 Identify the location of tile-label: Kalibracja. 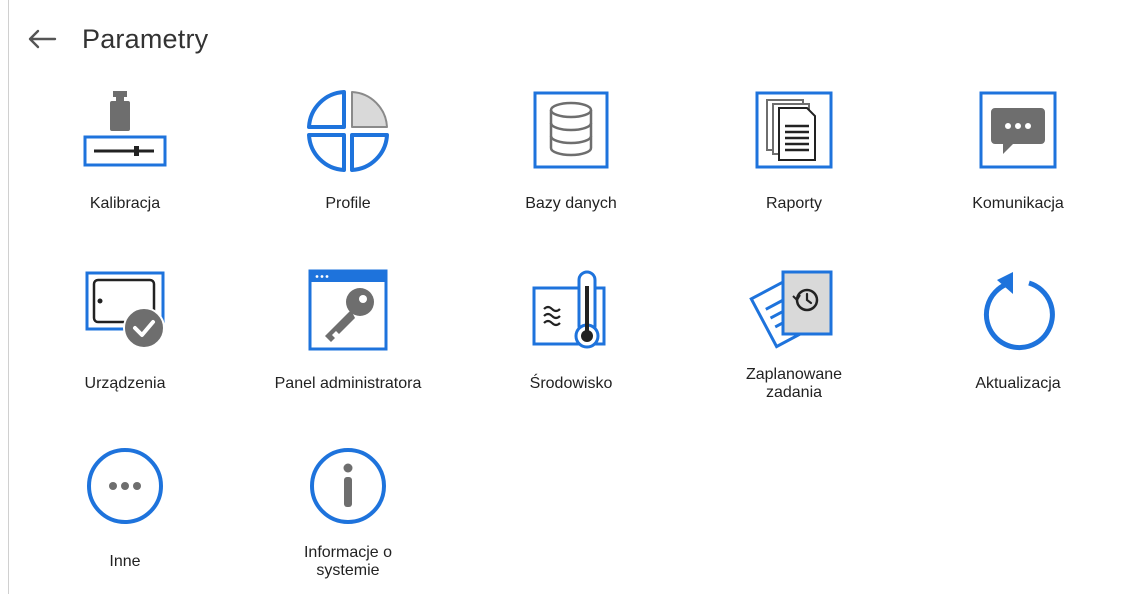
(125, 203).